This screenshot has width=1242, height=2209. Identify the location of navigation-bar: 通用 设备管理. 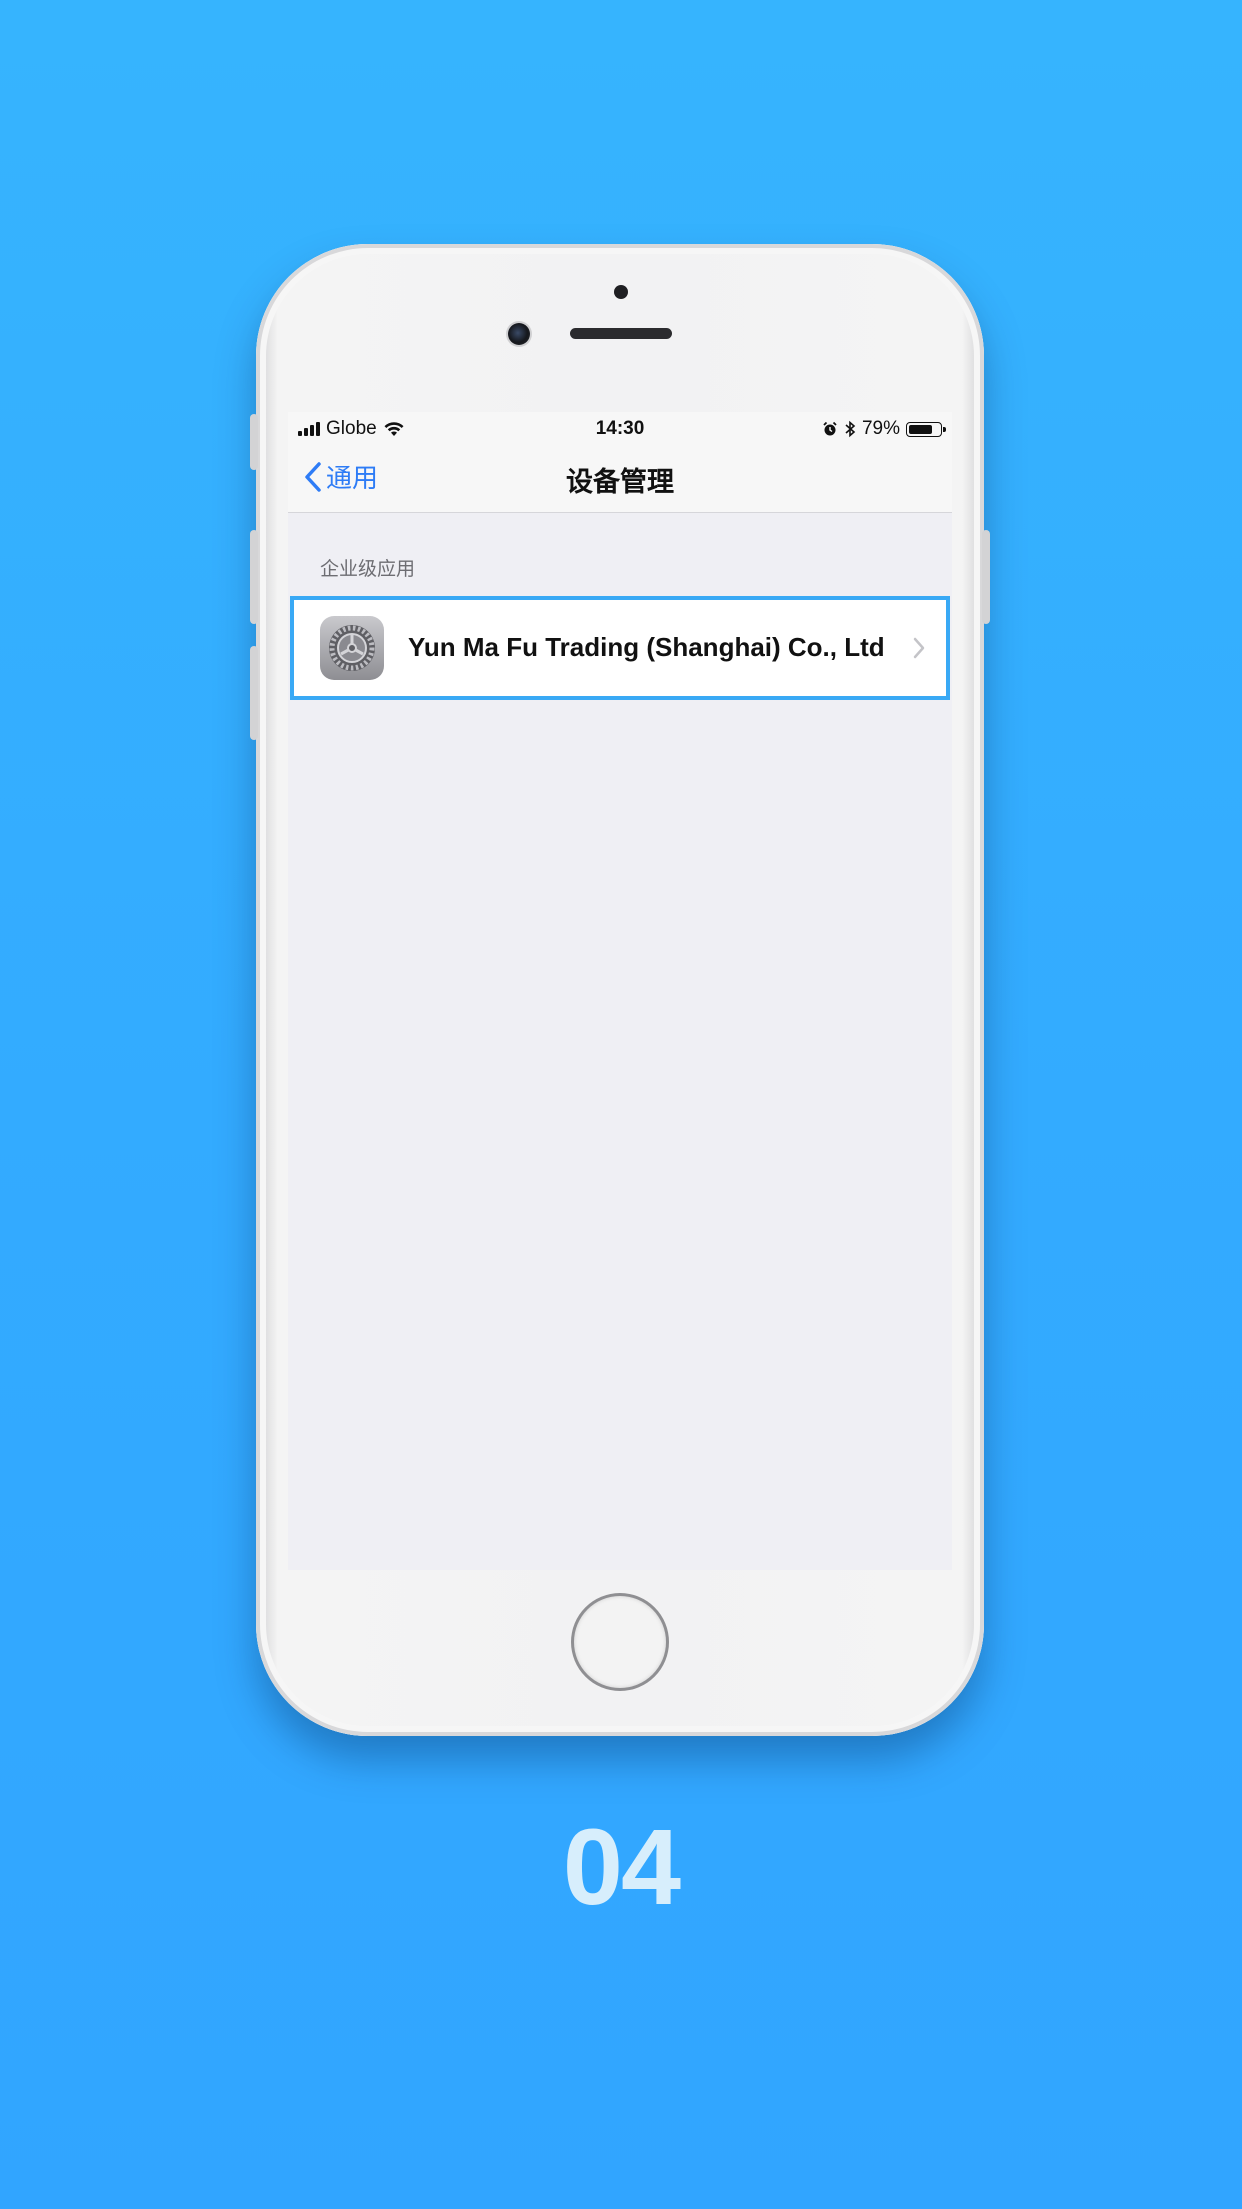
(620, 479).